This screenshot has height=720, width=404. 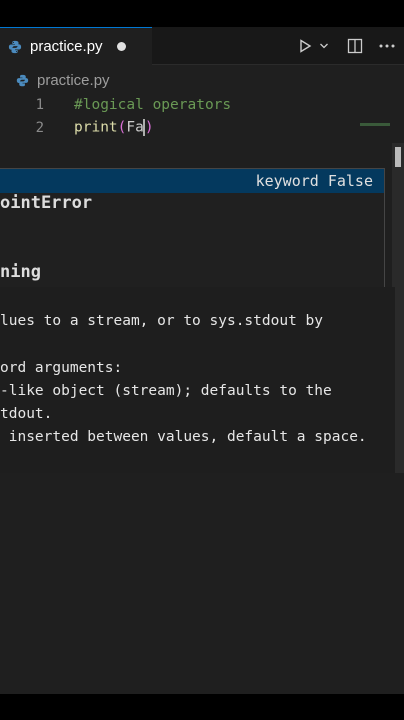 I want to click on suggestion-detail: keyword False, so click(x=314, y=181).